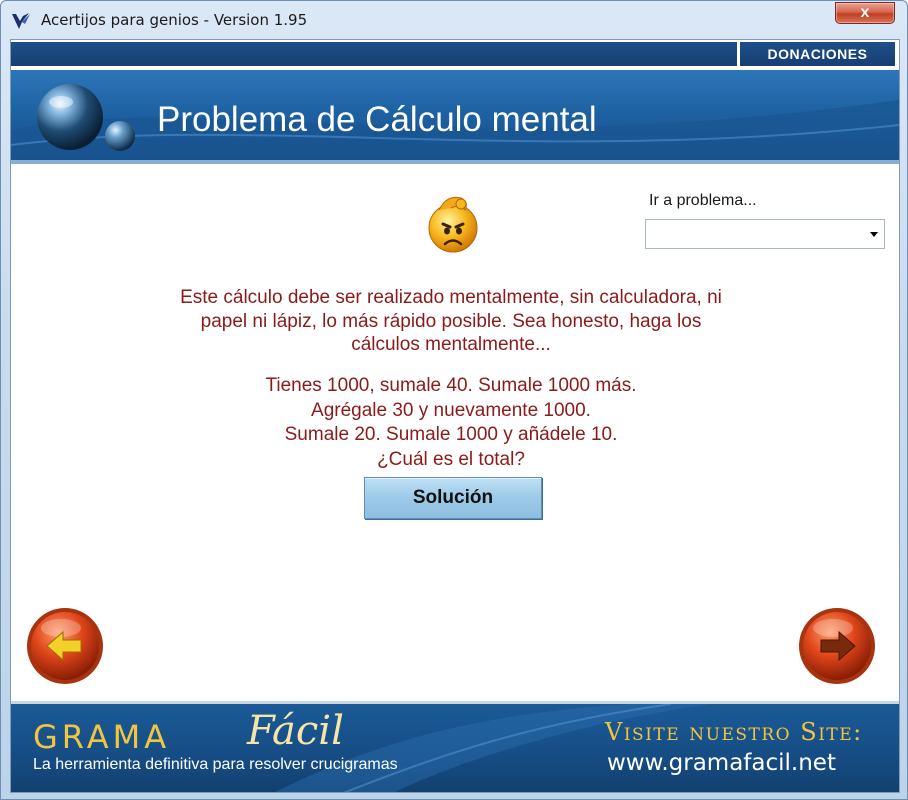  I want to click on visit-site-label: Visite nuestro Site:, so click(734, 732).